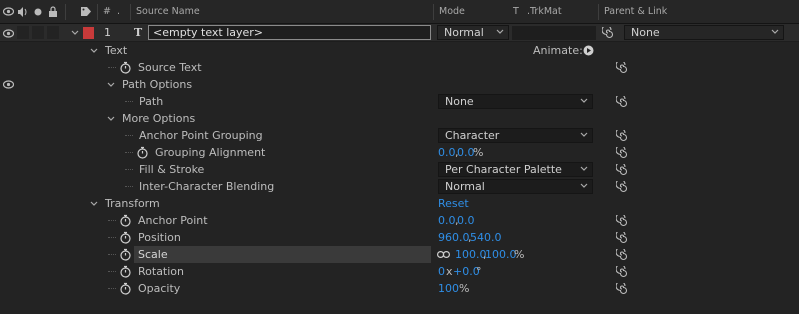 This screenshot has width=799, height=314. I want to click on anchor-point-row: Anchor Point 0.0 , 0.0, so click(399, 220).